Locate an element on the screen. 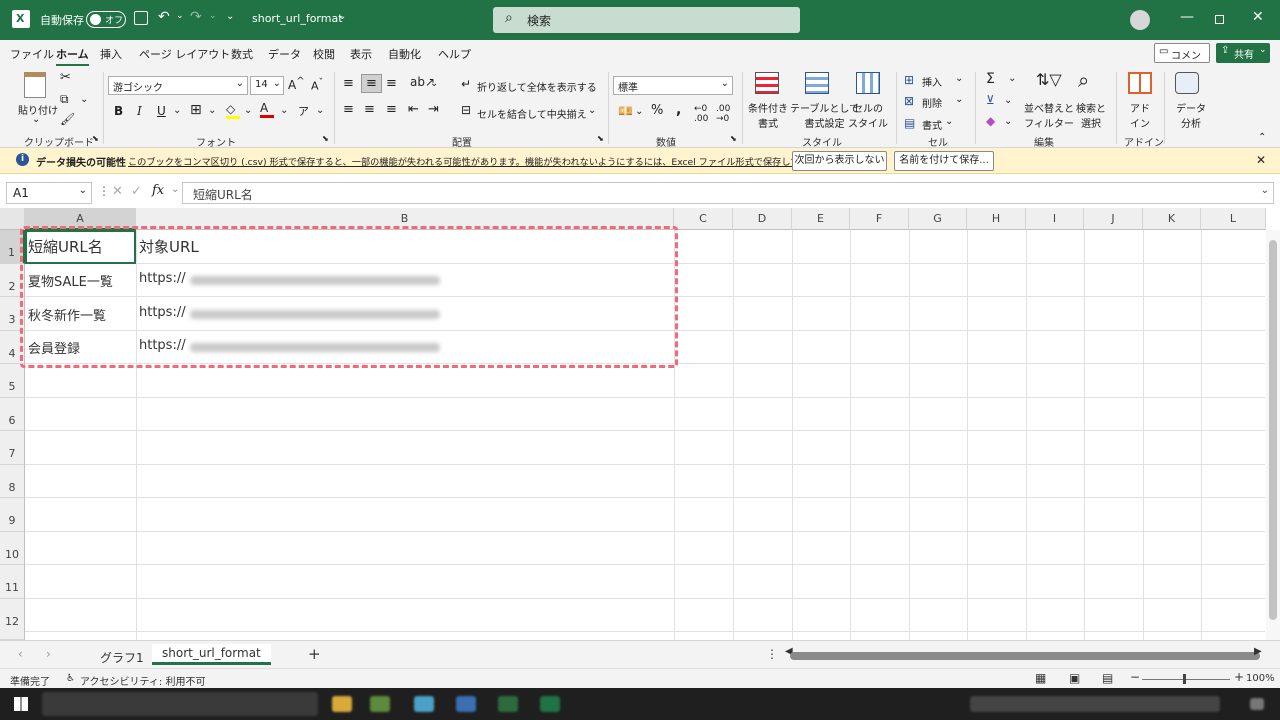 This screenshot has width=1280, height=720. increase-decimal-icon: ←0.00 is located at coordinates (701, 114).